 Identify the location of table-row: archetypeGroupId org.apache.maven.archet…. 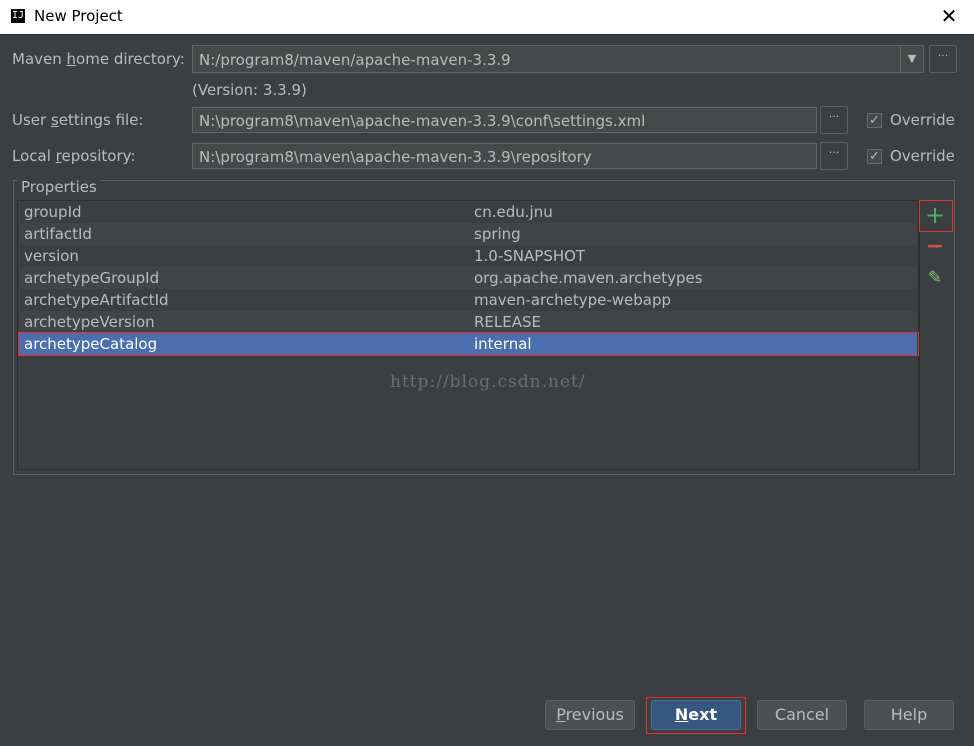
(468, 278).